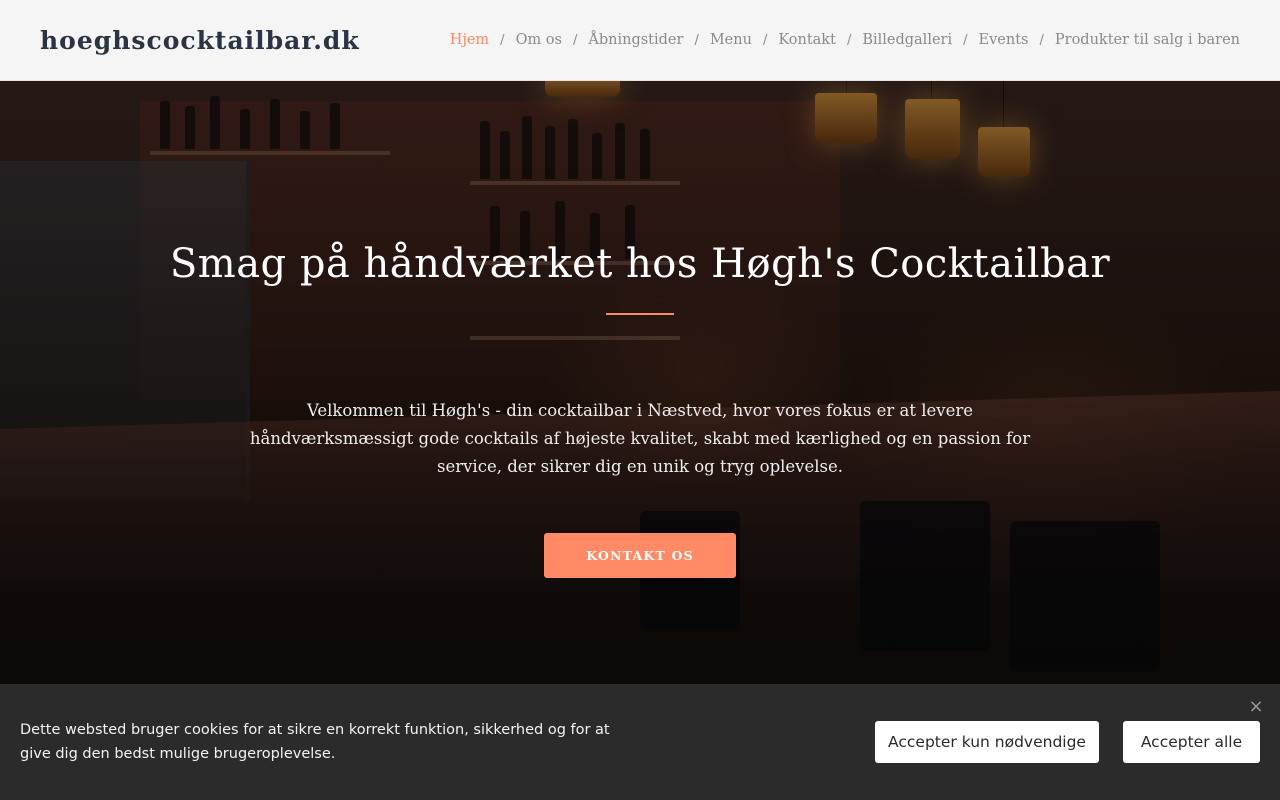  What do you see at coordinates (987, 742) in the screenshot?
I see `accept-necessary-button: Accepter kun nødvendige` at bounding box center [987, 742].